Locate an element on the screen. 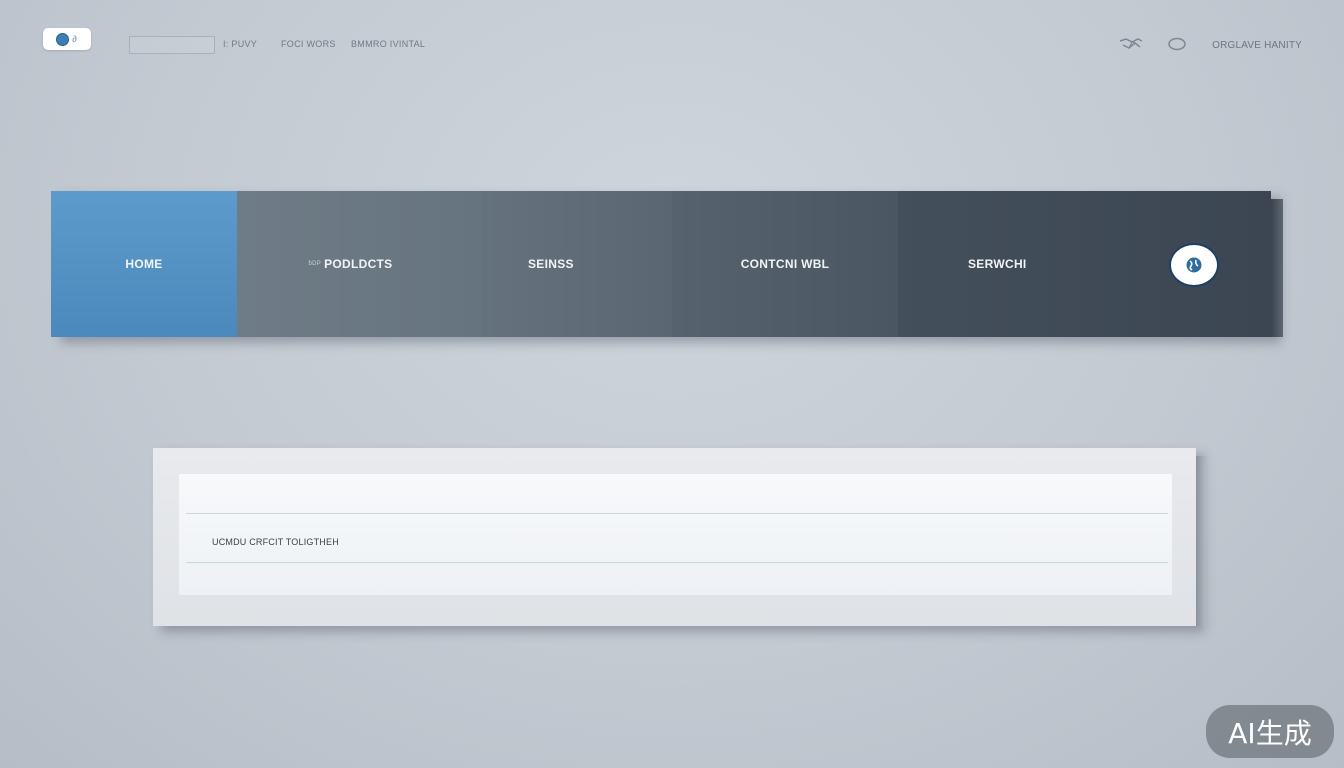 The image size is (1344, 768). nav-item-products-prefix: ƀDP is located at coordinates (315, 264).